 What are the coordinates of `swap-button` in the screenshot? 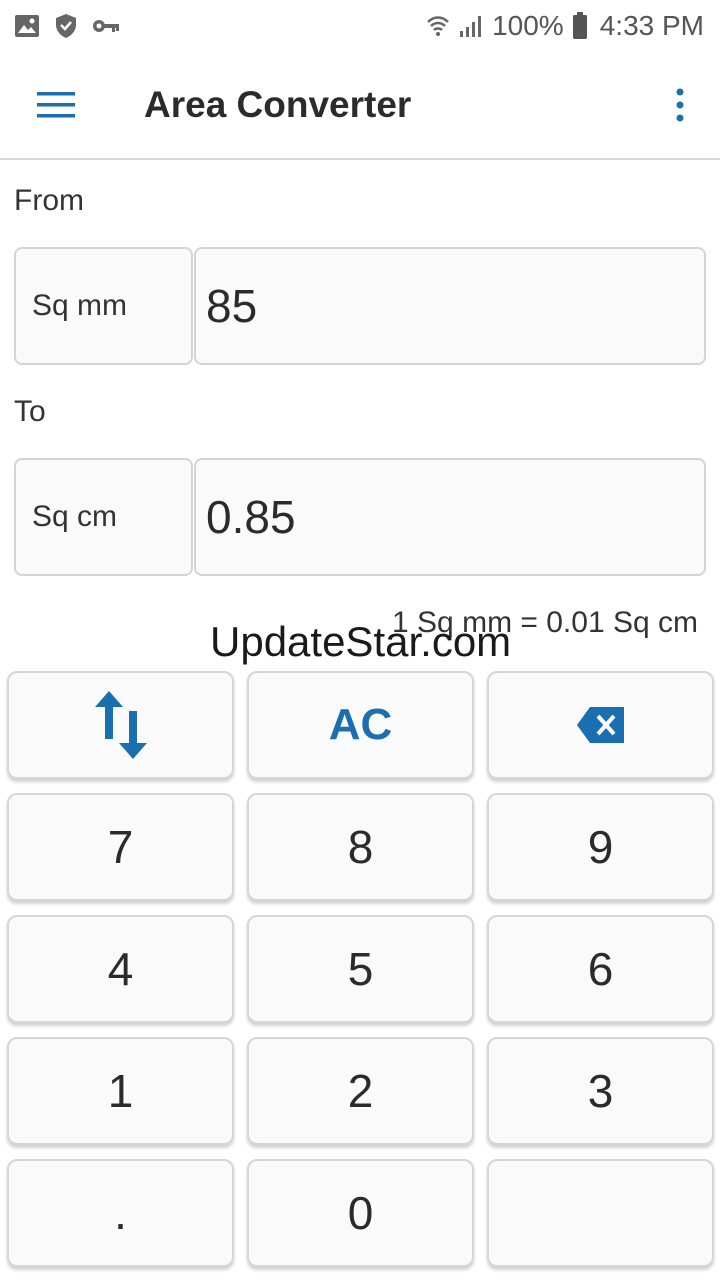 It's located at (120, 725).